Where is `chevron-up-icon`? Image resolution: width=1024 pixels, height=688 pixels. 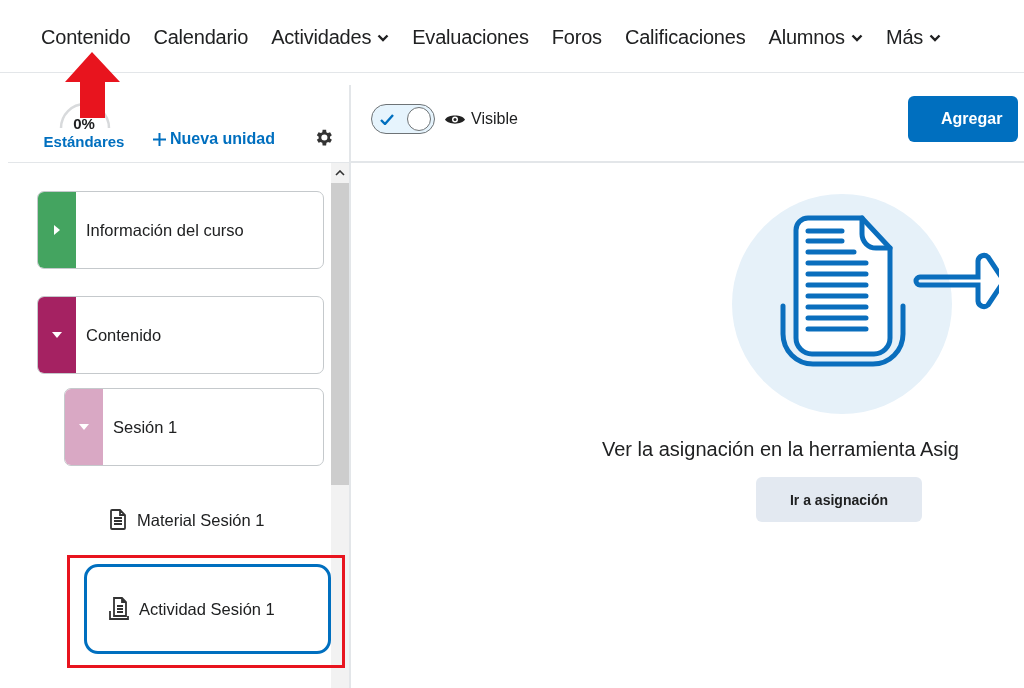 chevron-up-icon is located at coordinates (340, 173).